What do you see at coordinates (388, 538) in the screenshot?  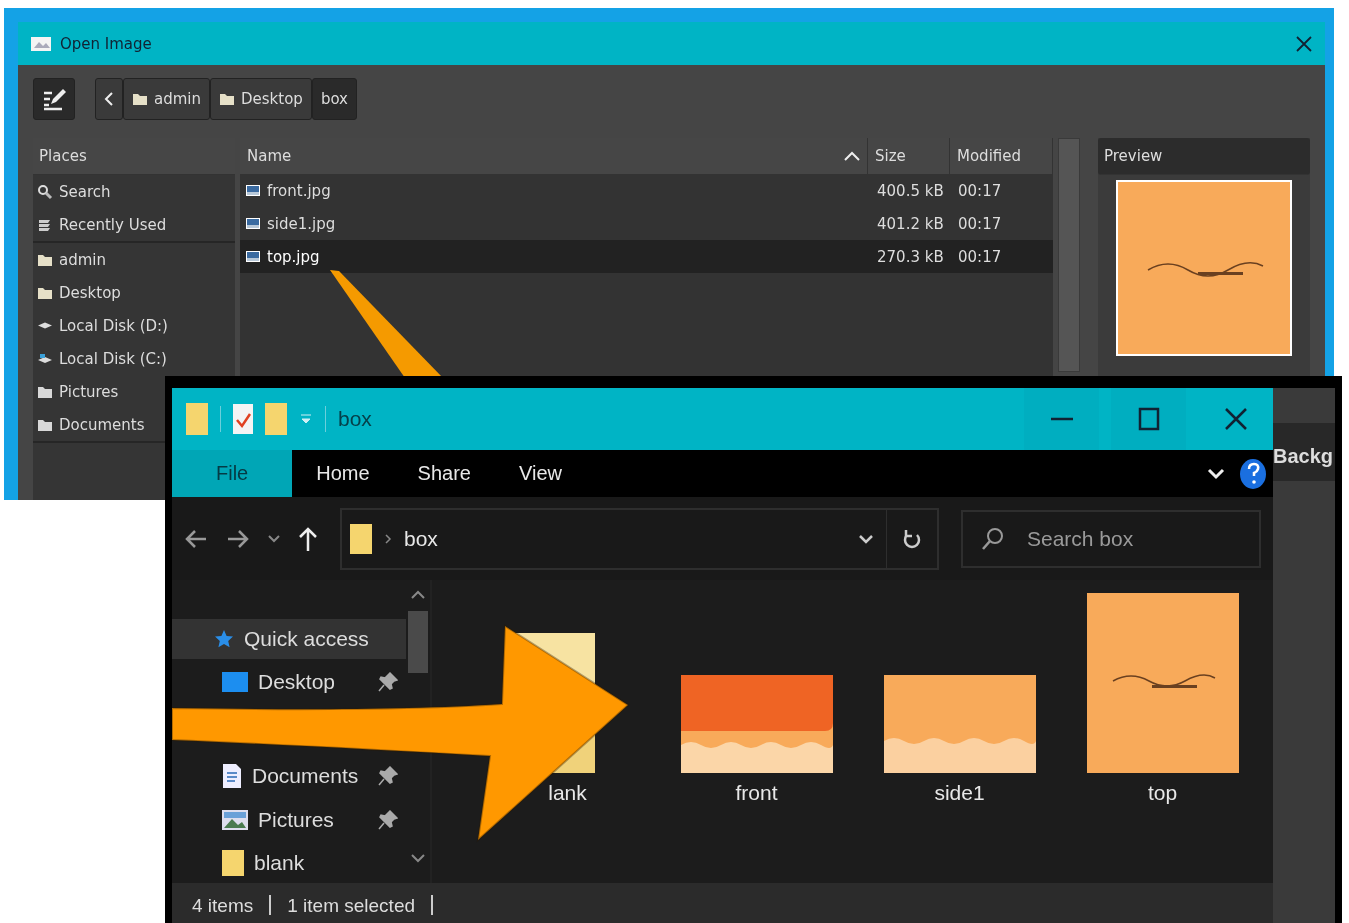 I see `chevron-right-icon` at bounding box center [388, 538].